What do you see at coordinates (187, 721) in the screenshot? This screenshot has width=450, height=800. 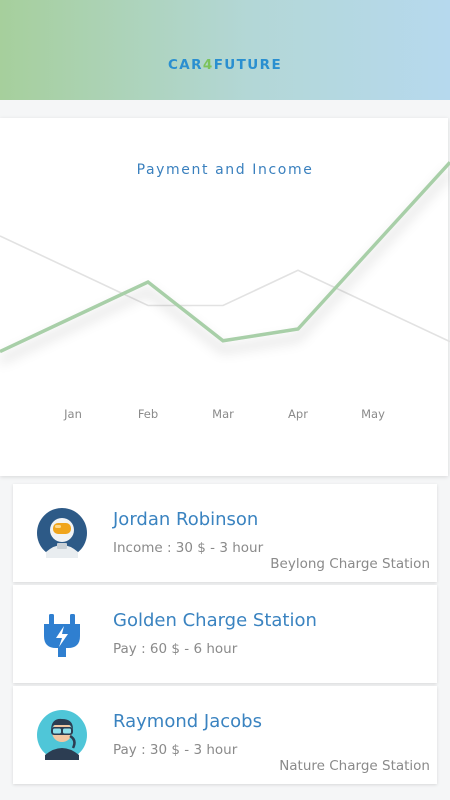 I see `card-title: Raymond Jacobs` at bounding box center [187, 721].